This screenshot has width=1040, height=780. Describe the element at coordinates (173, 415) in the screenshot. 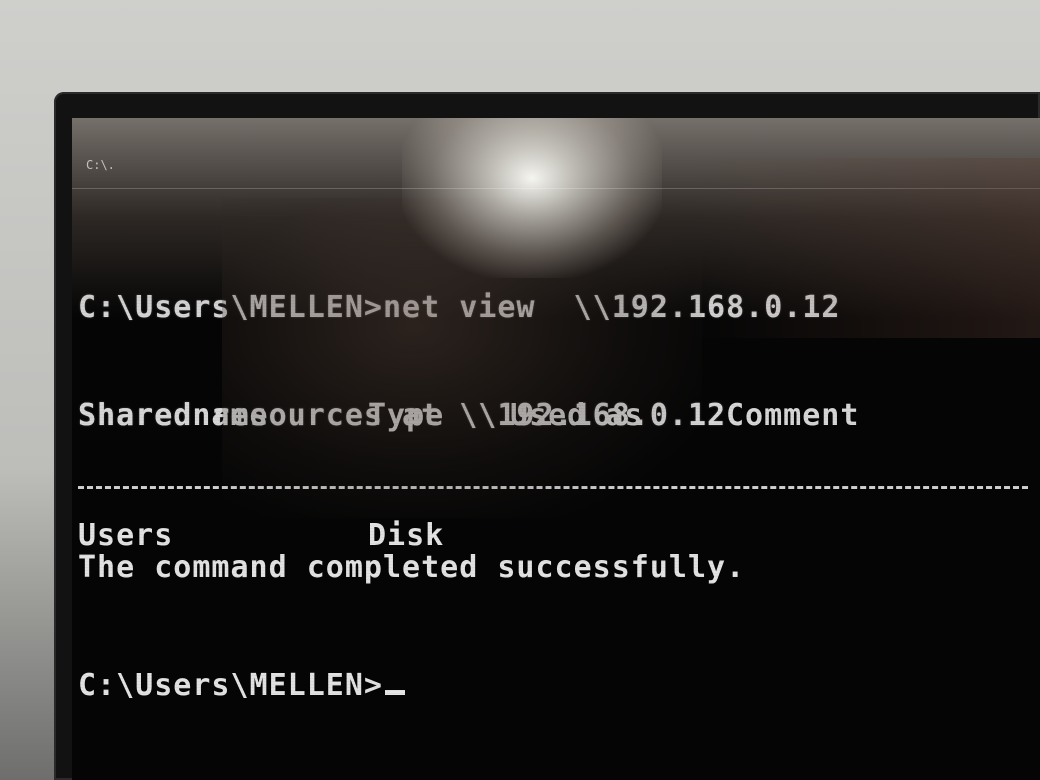

I see `header-share-name: Share name` at that location.